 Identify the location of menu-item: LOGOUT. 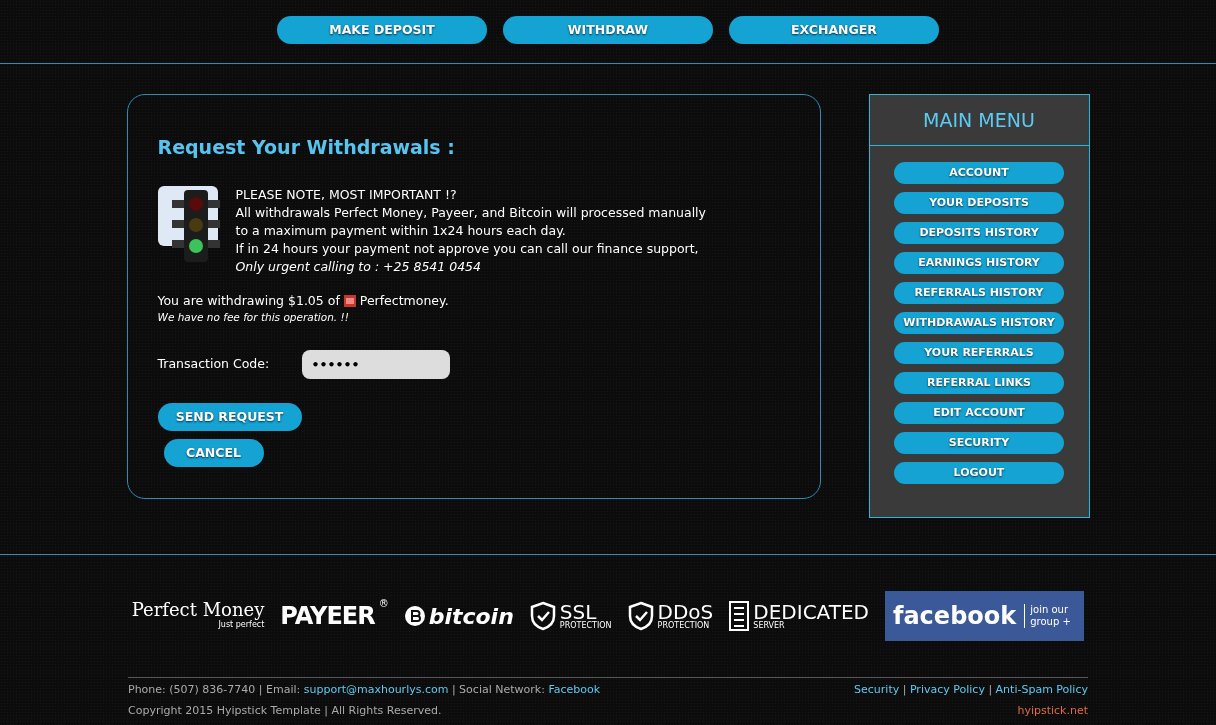
(979, 473).